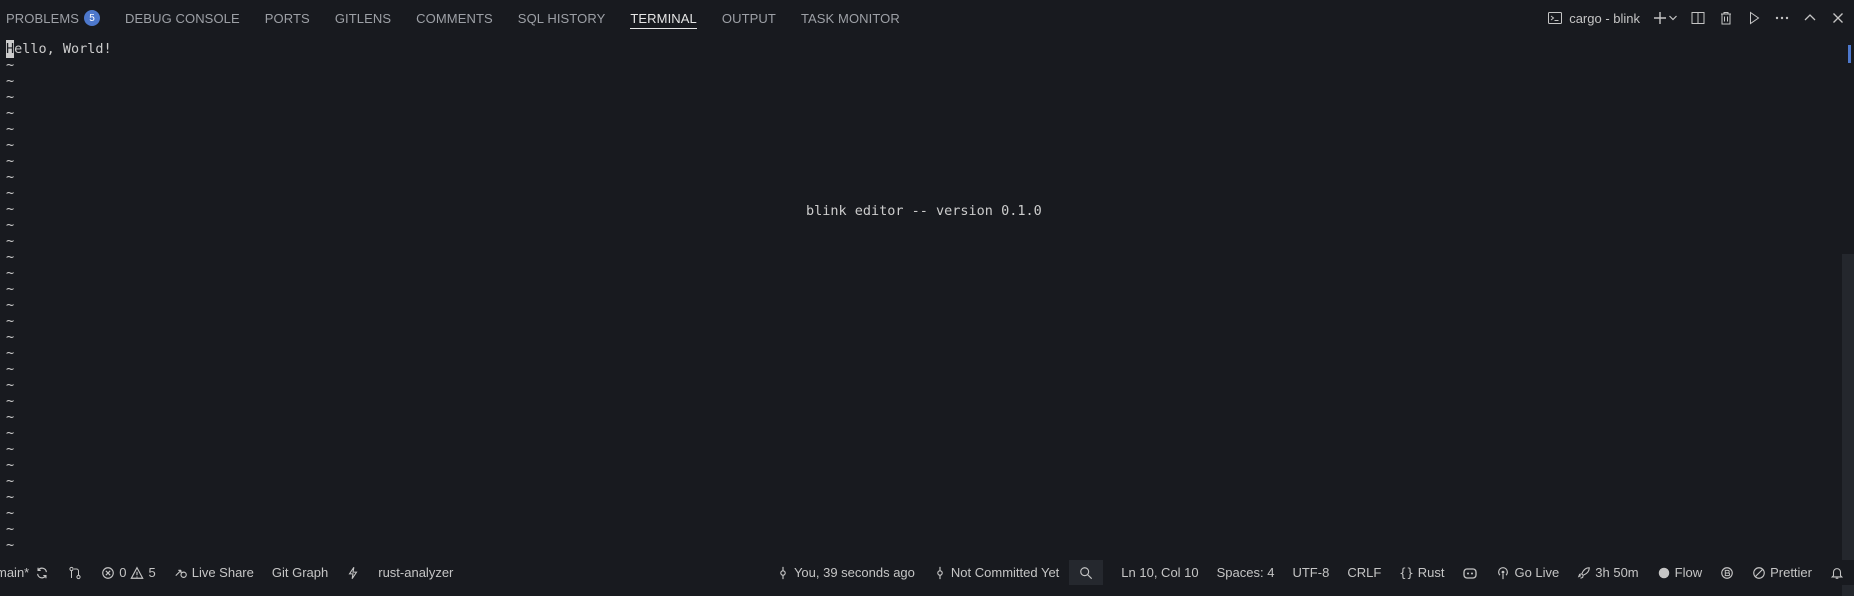 The width and height of the screenshot is (1854, 596). Describe the element at coordinates (92, 18) in the screenshot. I see `problems-count-badge: 5` at that location.